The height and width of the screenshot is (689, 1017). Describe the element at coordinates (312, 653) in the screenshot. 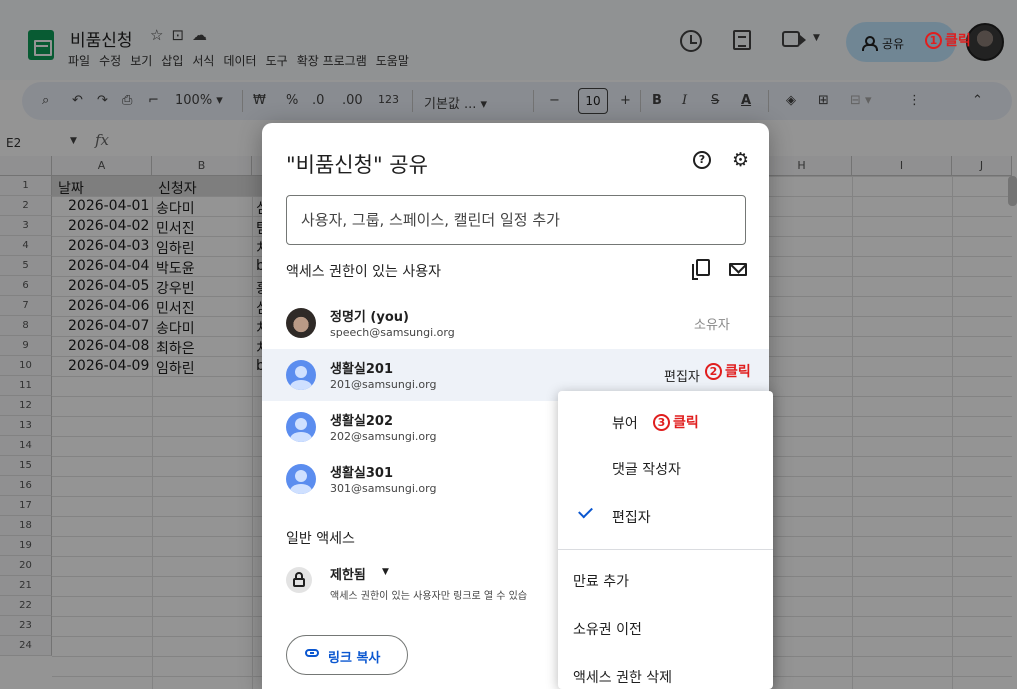

I see `link-icon` at that location.